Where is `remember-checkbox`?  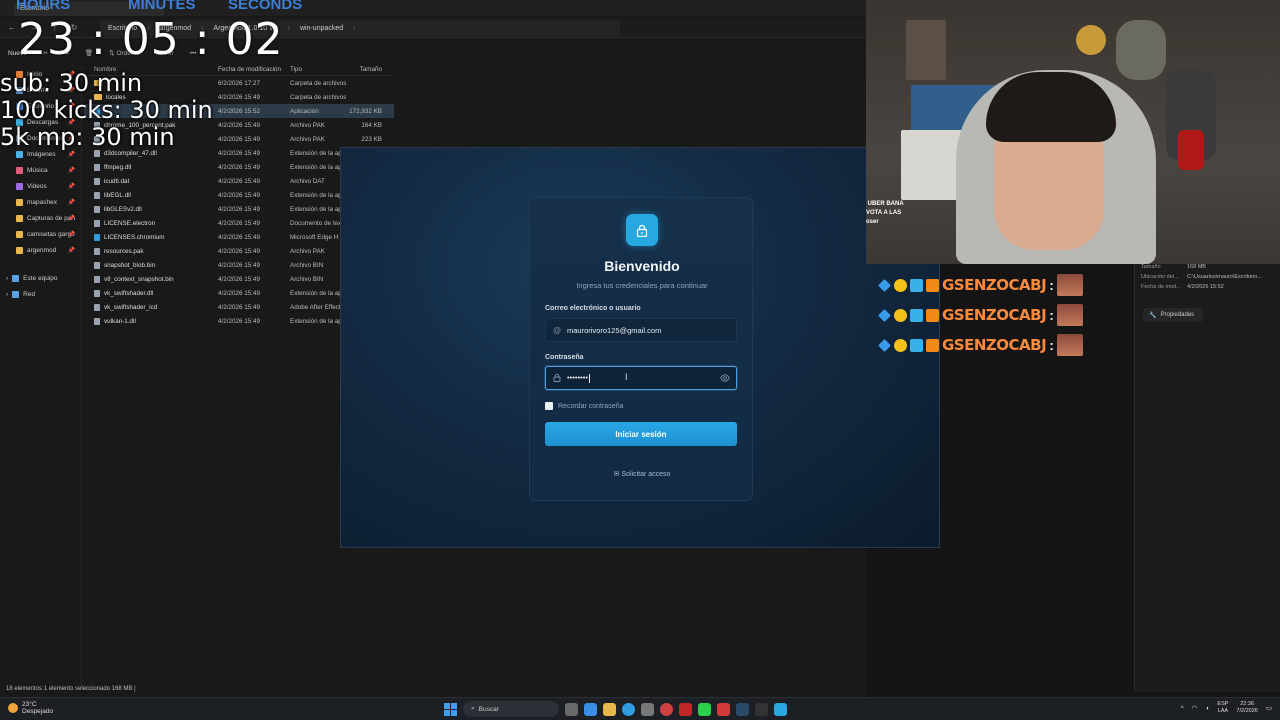 remember-checkbox is located at coordinates (549, 406).